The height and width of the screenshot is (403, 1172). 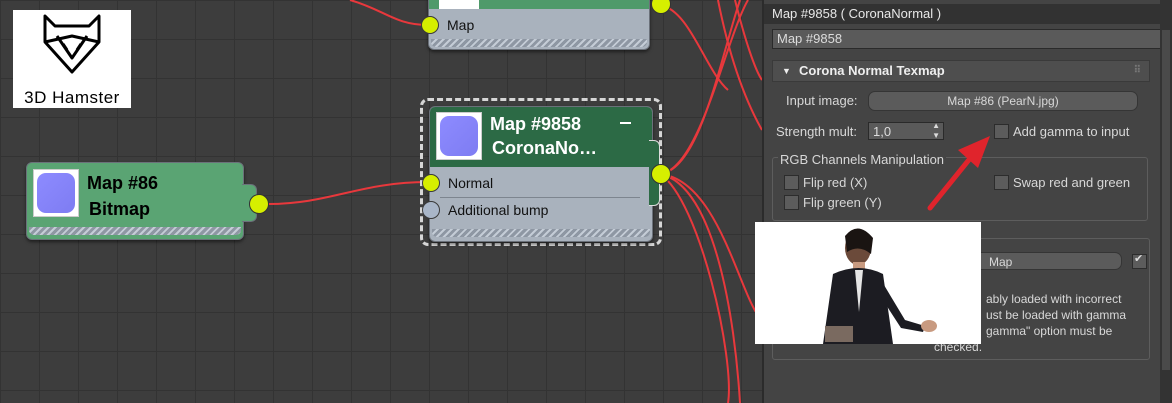 I want to click on flip-green-label: Flip green (Y), so click(x=842, y=202).